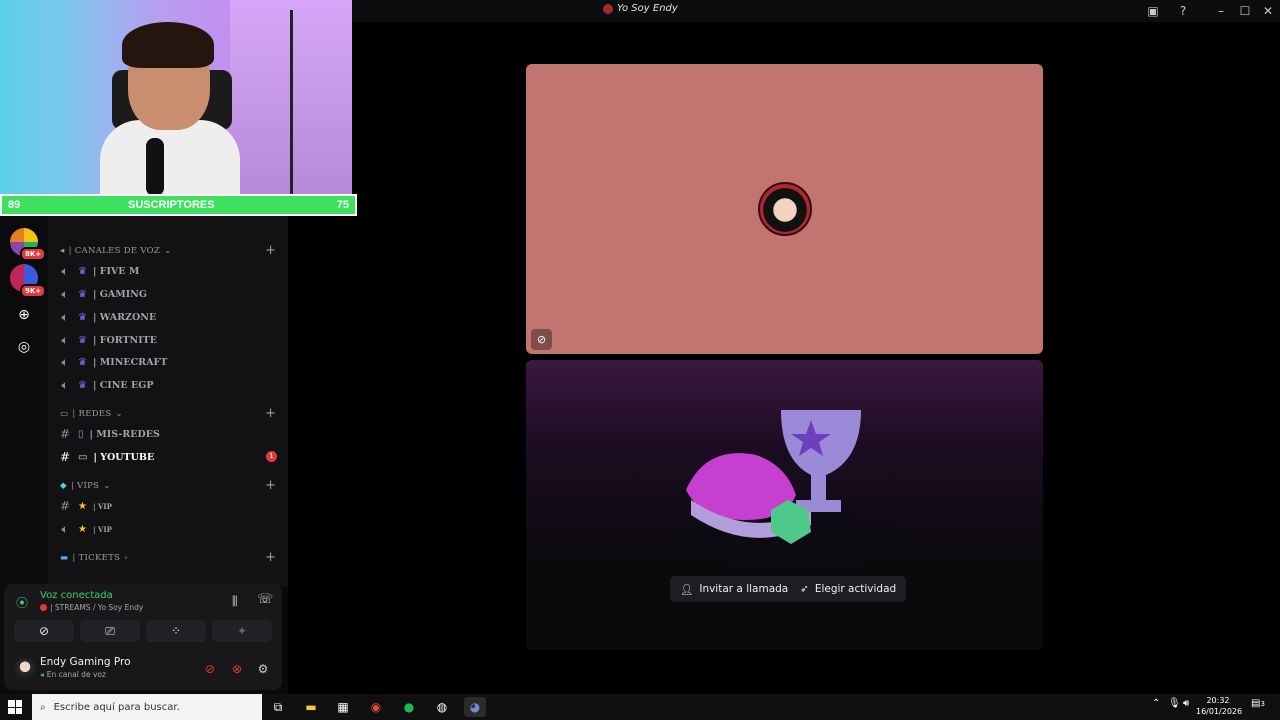  What do you see at coordinates (1221, 11) in the screenshot?
I see `minimize-icon: –` at bounding box center [1221, 11].